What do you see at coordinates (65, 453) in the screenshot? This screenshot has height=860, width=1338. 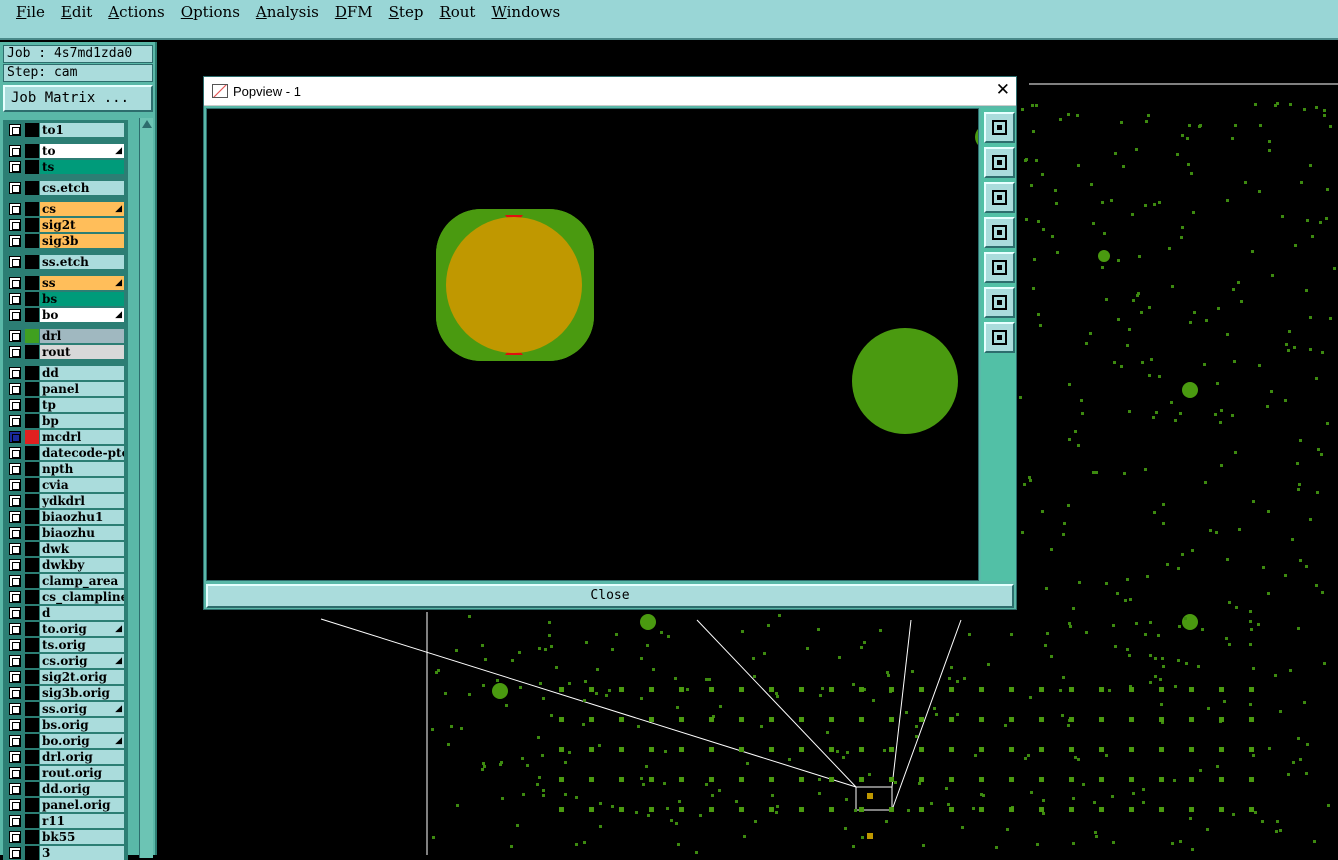 I see `layer-row: datecode-ptc` at bounding box center [65, 453].